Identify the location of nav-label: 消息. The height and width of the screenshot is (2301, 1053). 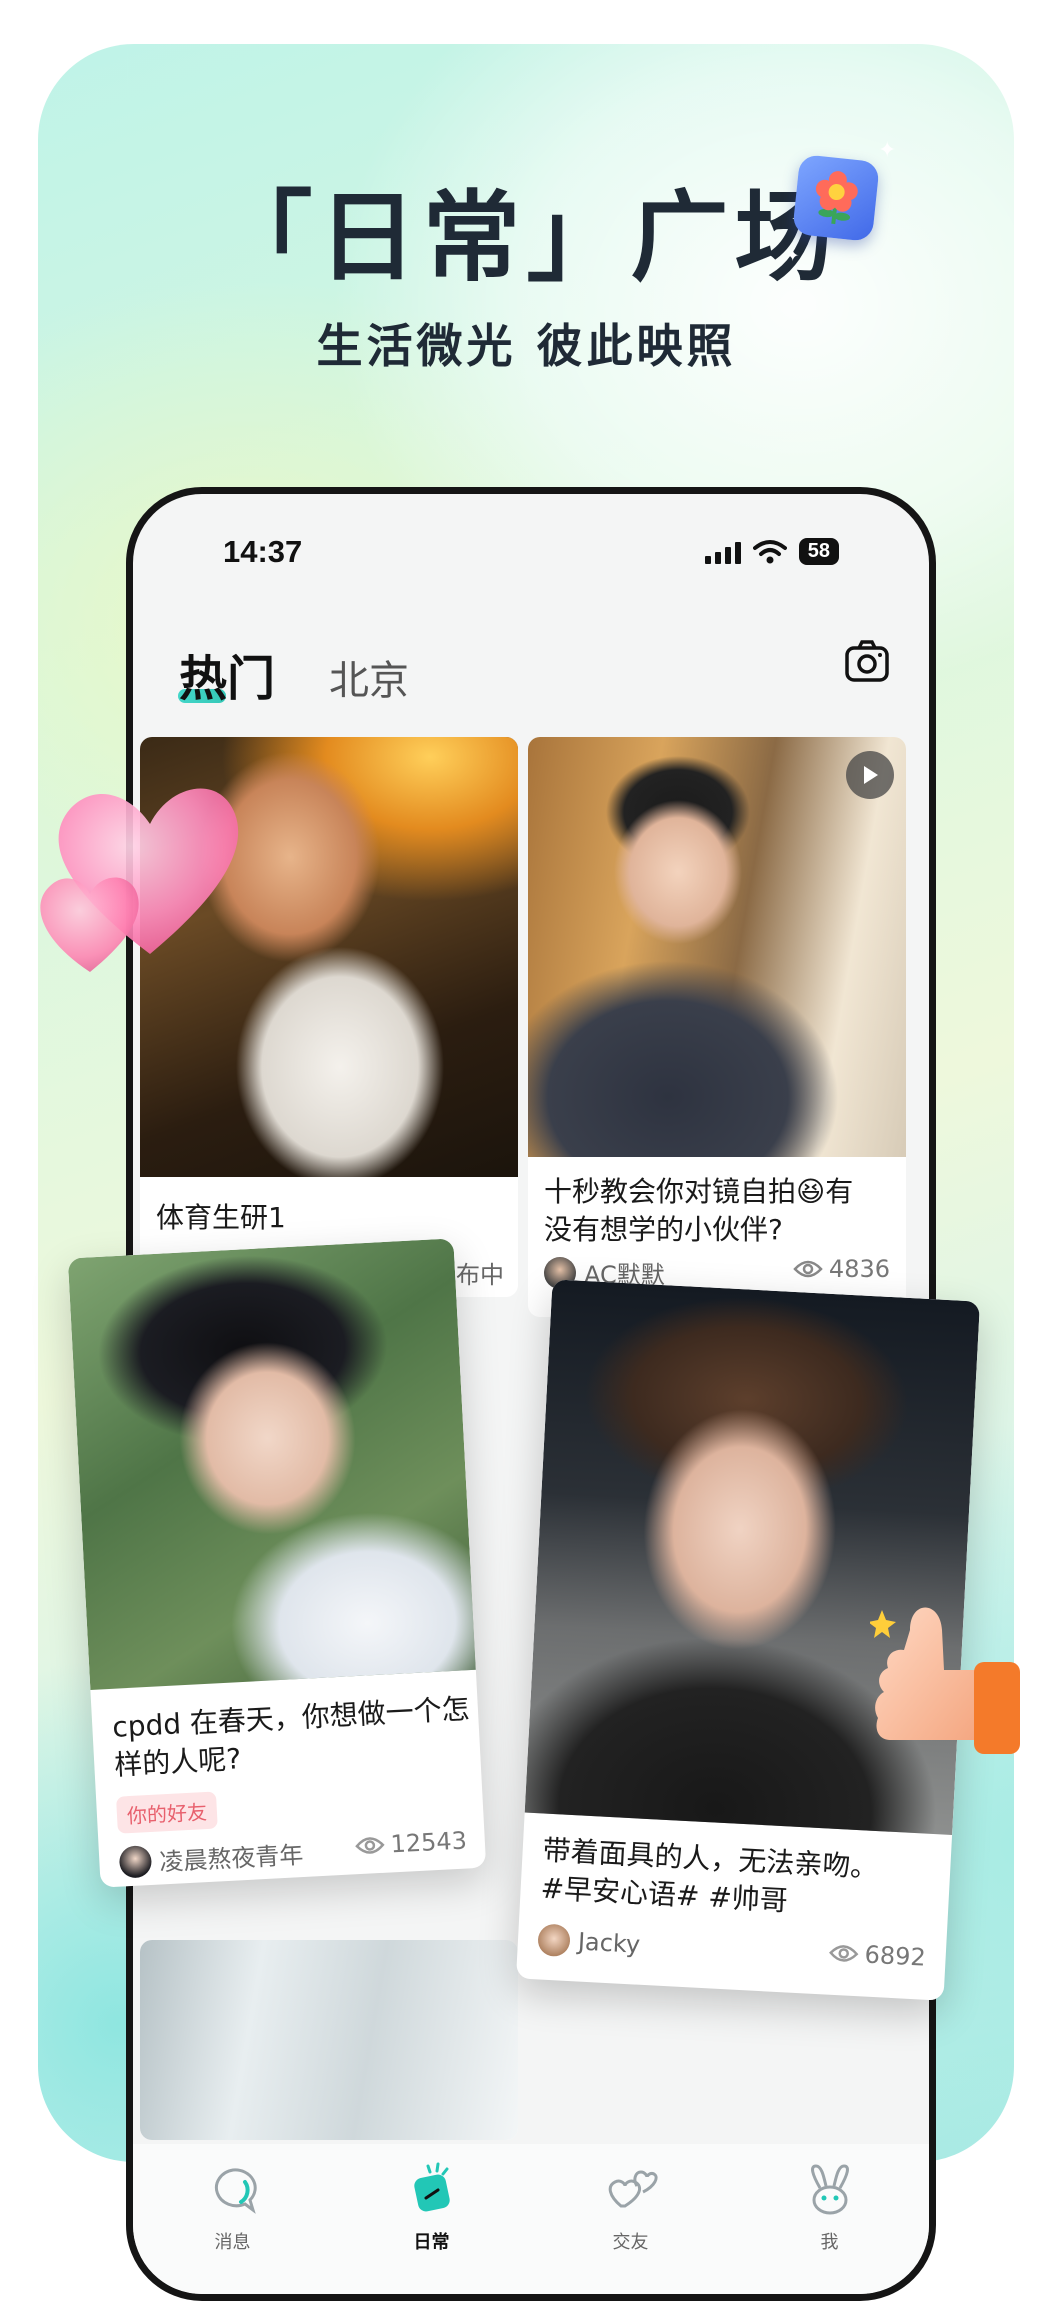
(232, 2242).